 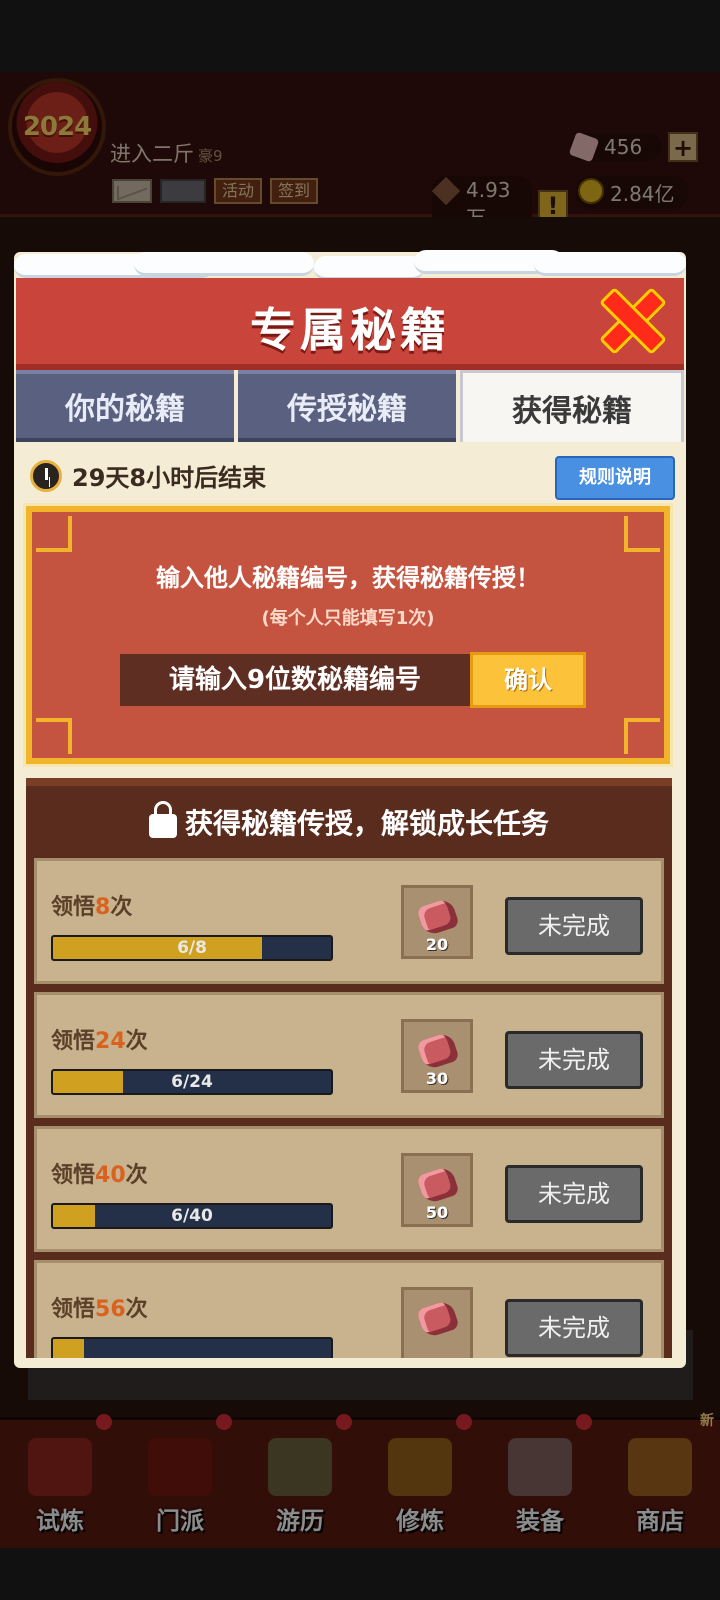 I want to click on task-label: 领悟56次, so click(x=99, y=1309).